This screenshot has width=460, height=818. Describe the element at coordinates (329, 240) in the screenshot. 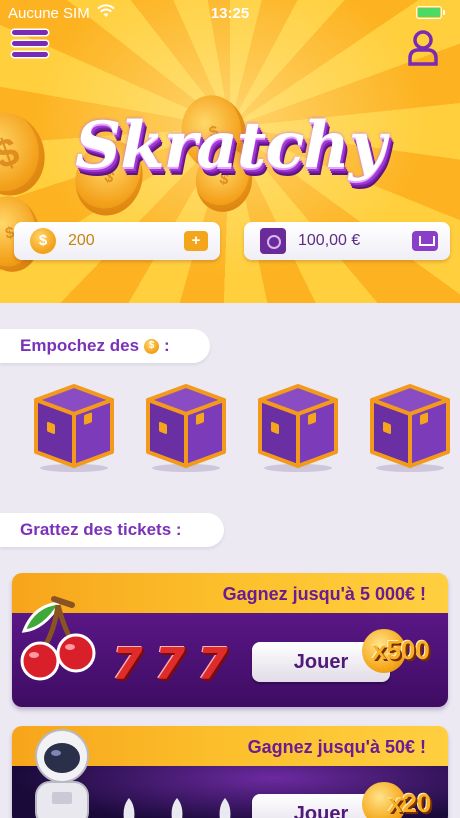

I see `money-balance-value: 100,00 €` at that location.